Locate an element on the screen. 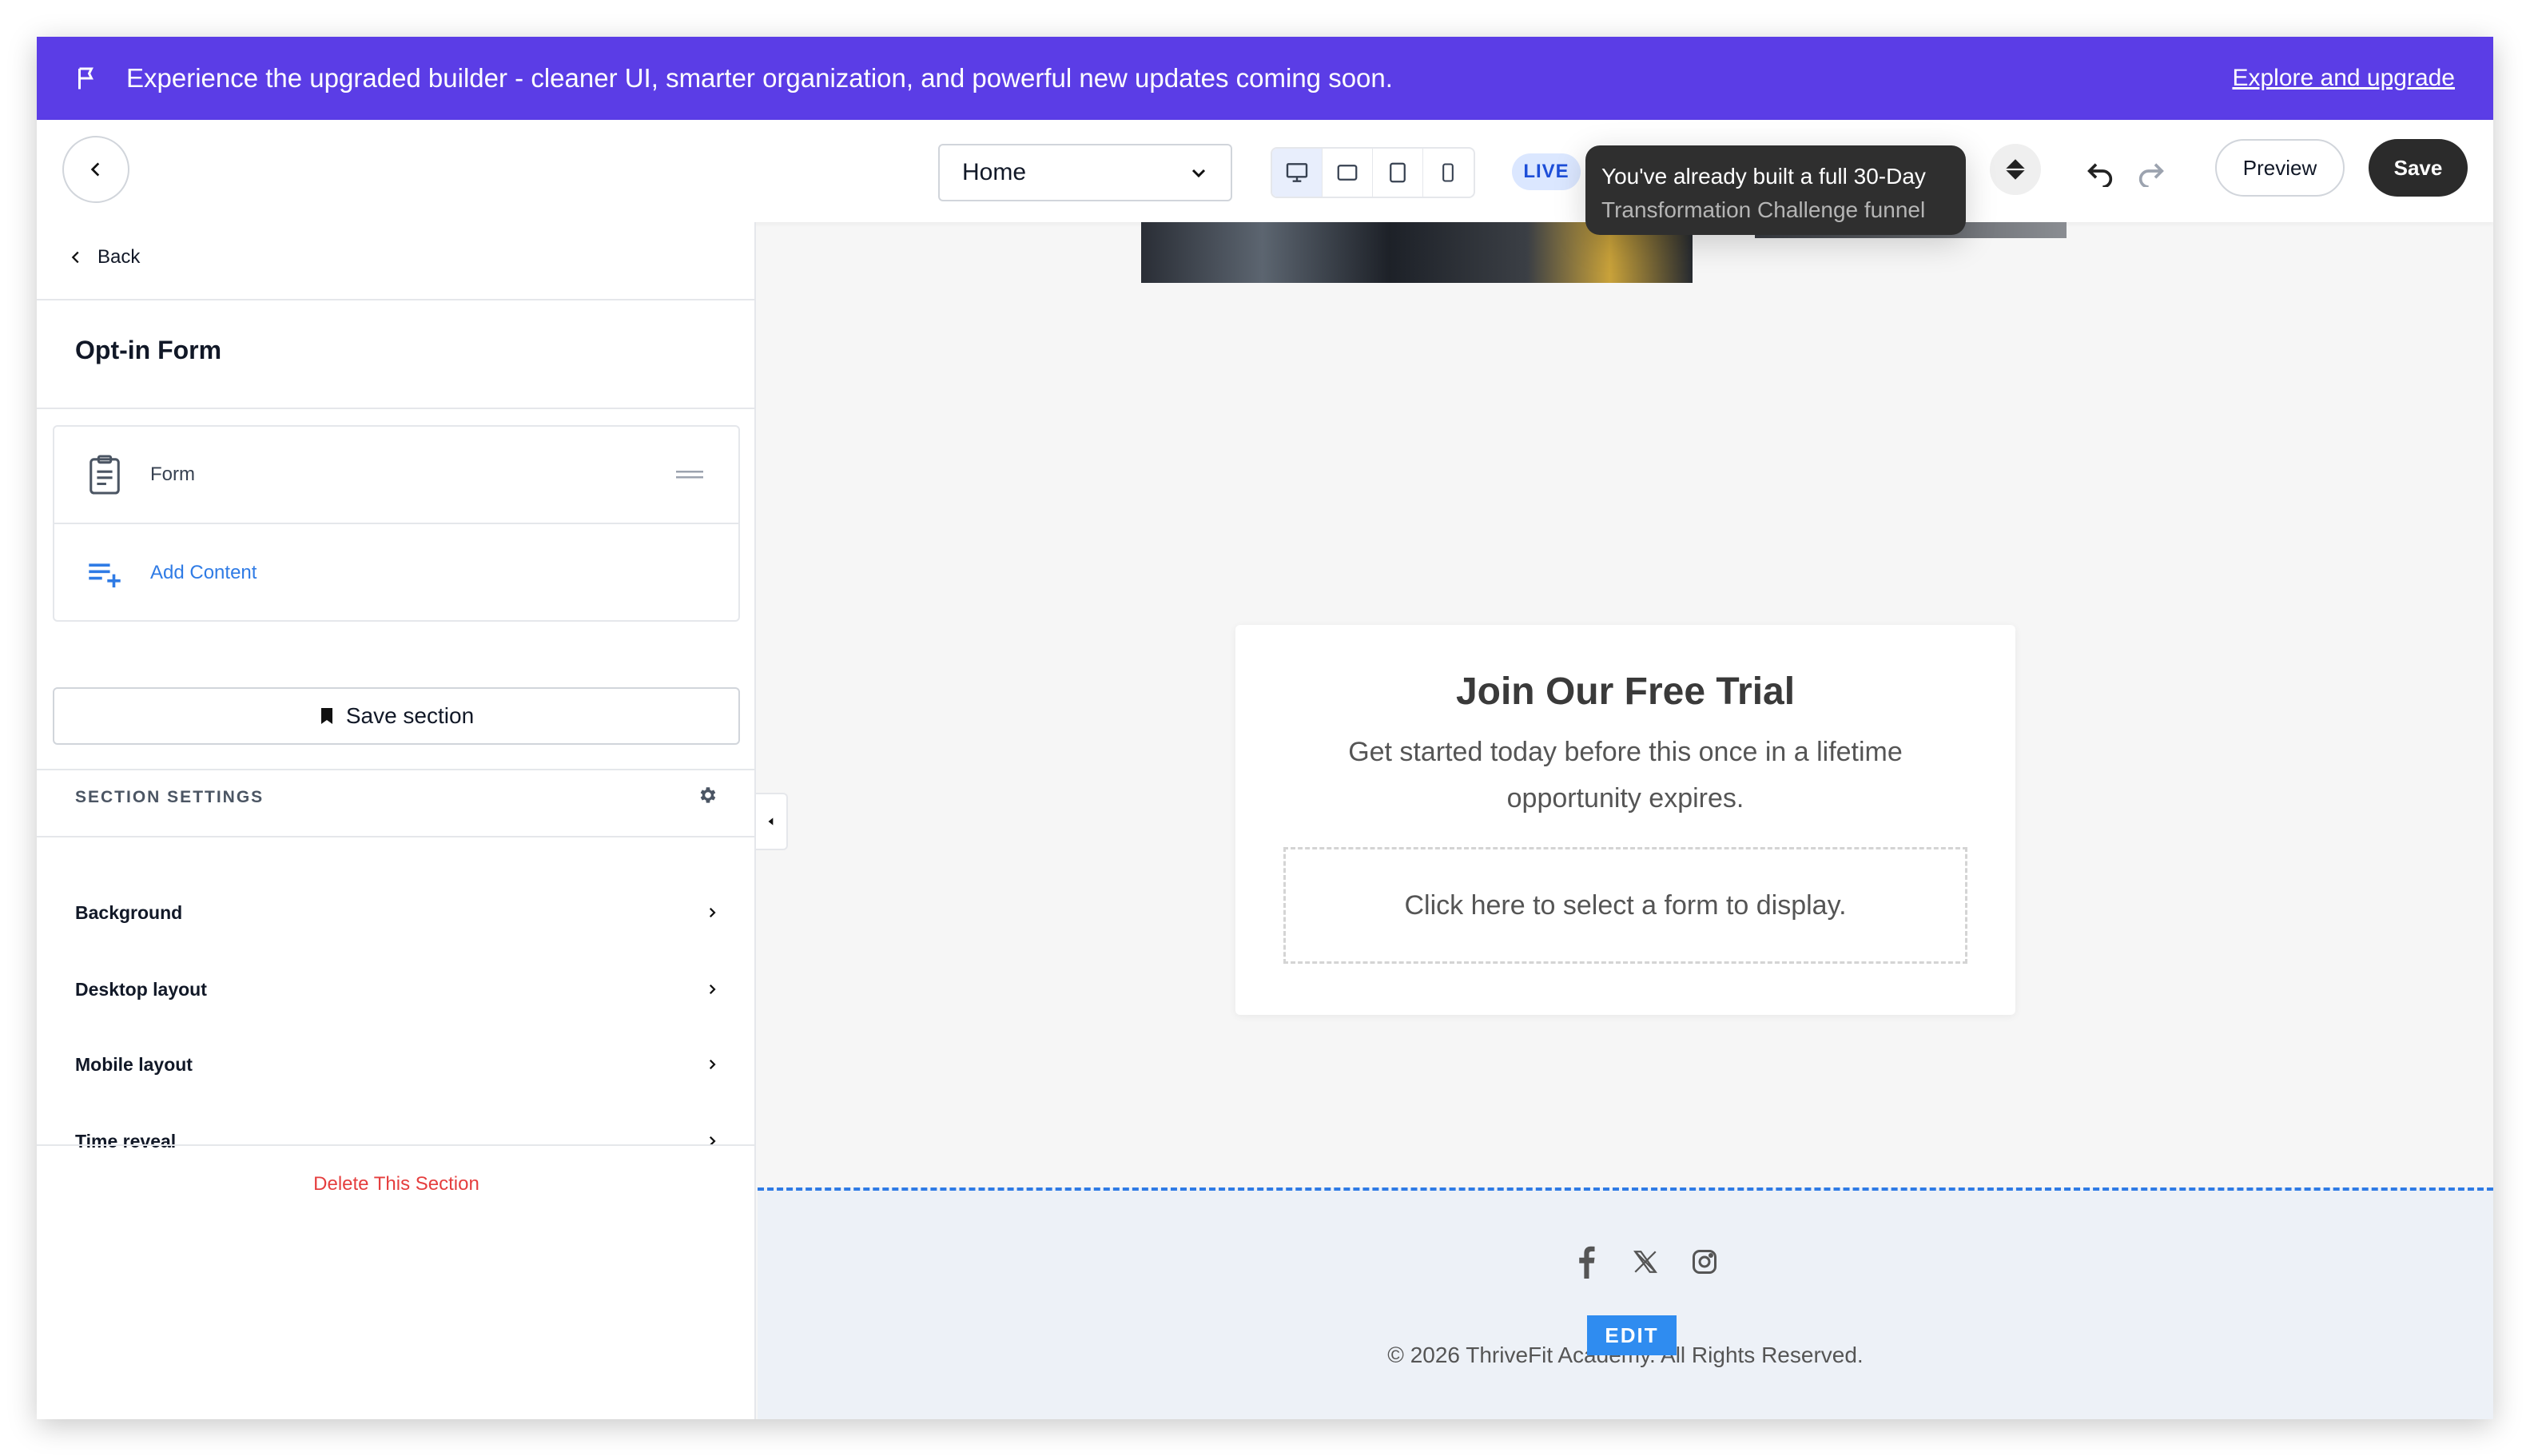  mobile-icon is located at coordinates (1448, 172).